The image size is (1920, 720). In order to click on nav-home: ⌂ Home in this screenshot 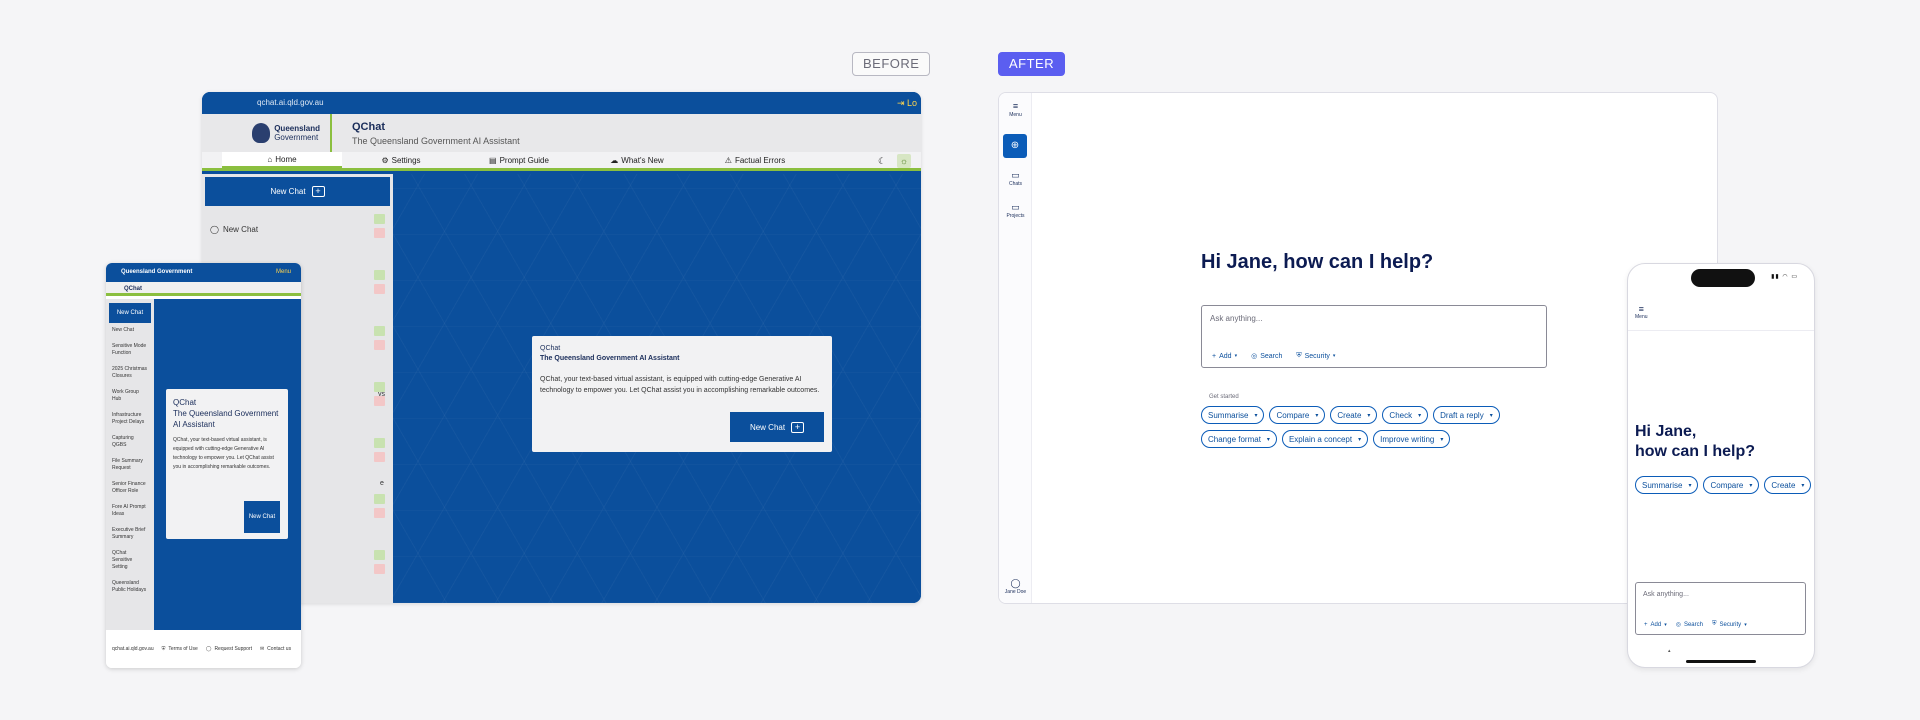, I will do `click(282, 160)`.